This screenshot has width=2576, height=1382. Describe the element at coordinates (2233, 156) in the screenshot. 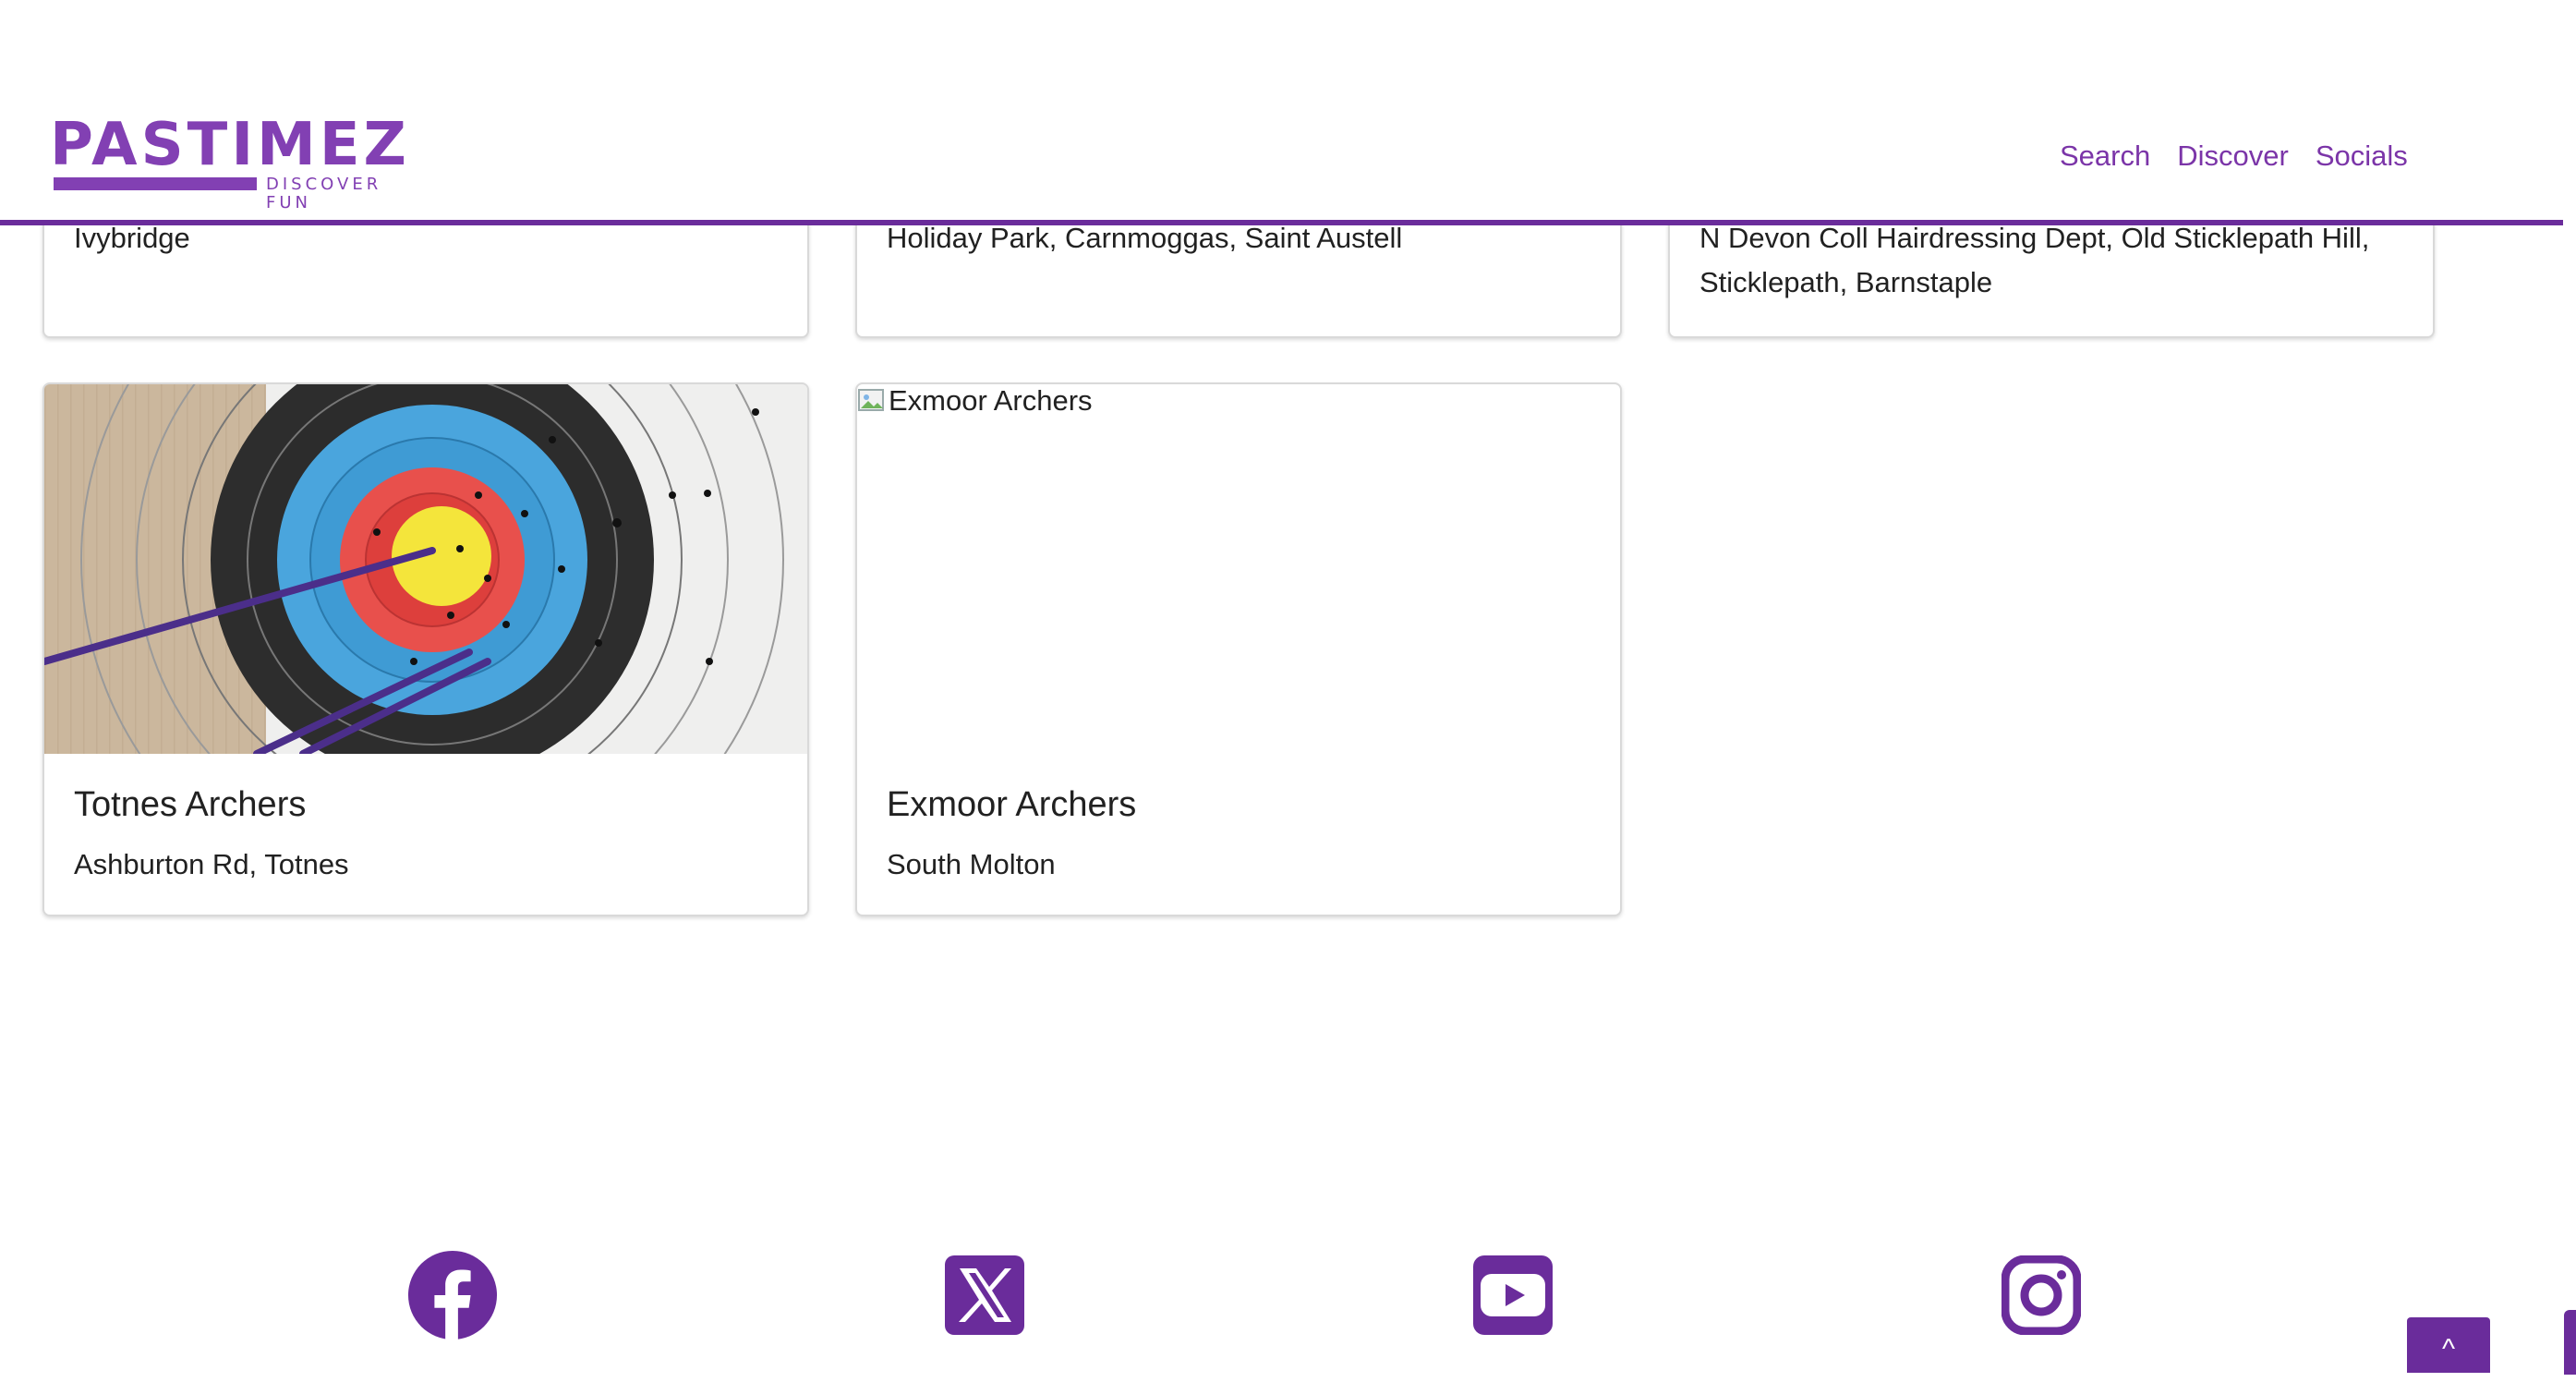

I see `nav-discover-link: Discover` at that location.